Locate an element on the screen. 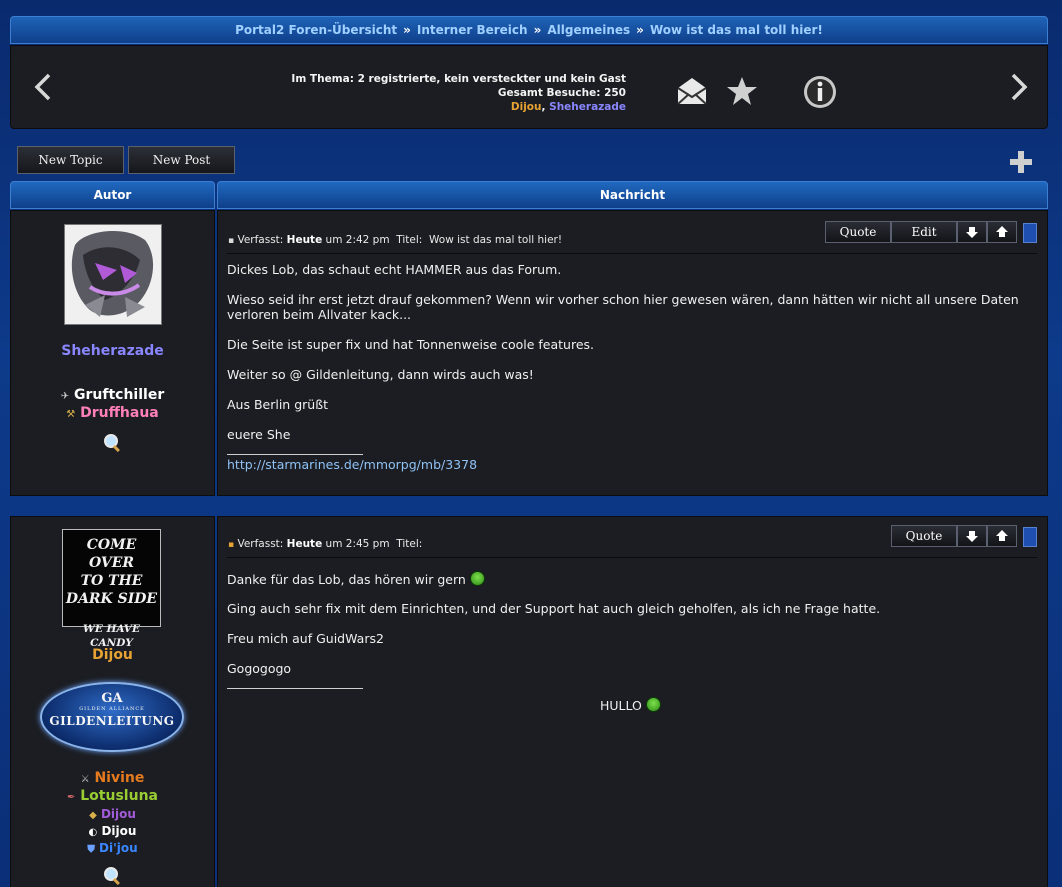  total-visits: Gesamt Besuche: 250 is located at coordinates (561, 93).